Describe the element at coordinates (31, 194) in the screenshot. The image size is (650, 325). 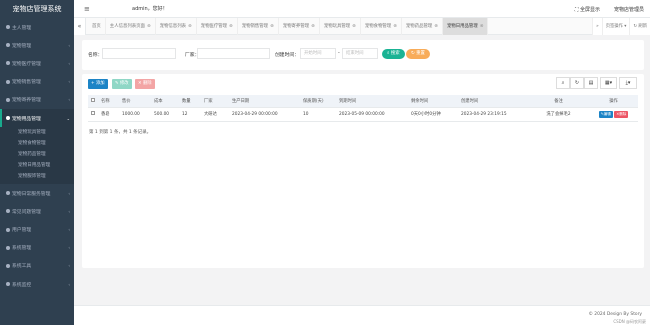
I see `sidebar-item-label: 宠物日常服务管理` at that location.